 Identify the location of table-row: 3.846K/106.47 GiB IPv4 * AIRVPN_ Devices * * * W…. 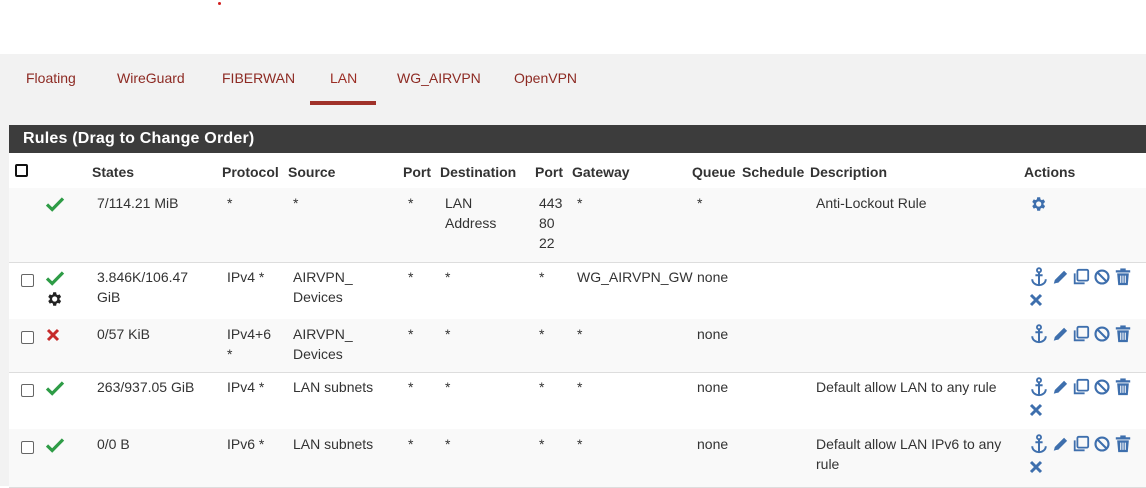
(577, 291).